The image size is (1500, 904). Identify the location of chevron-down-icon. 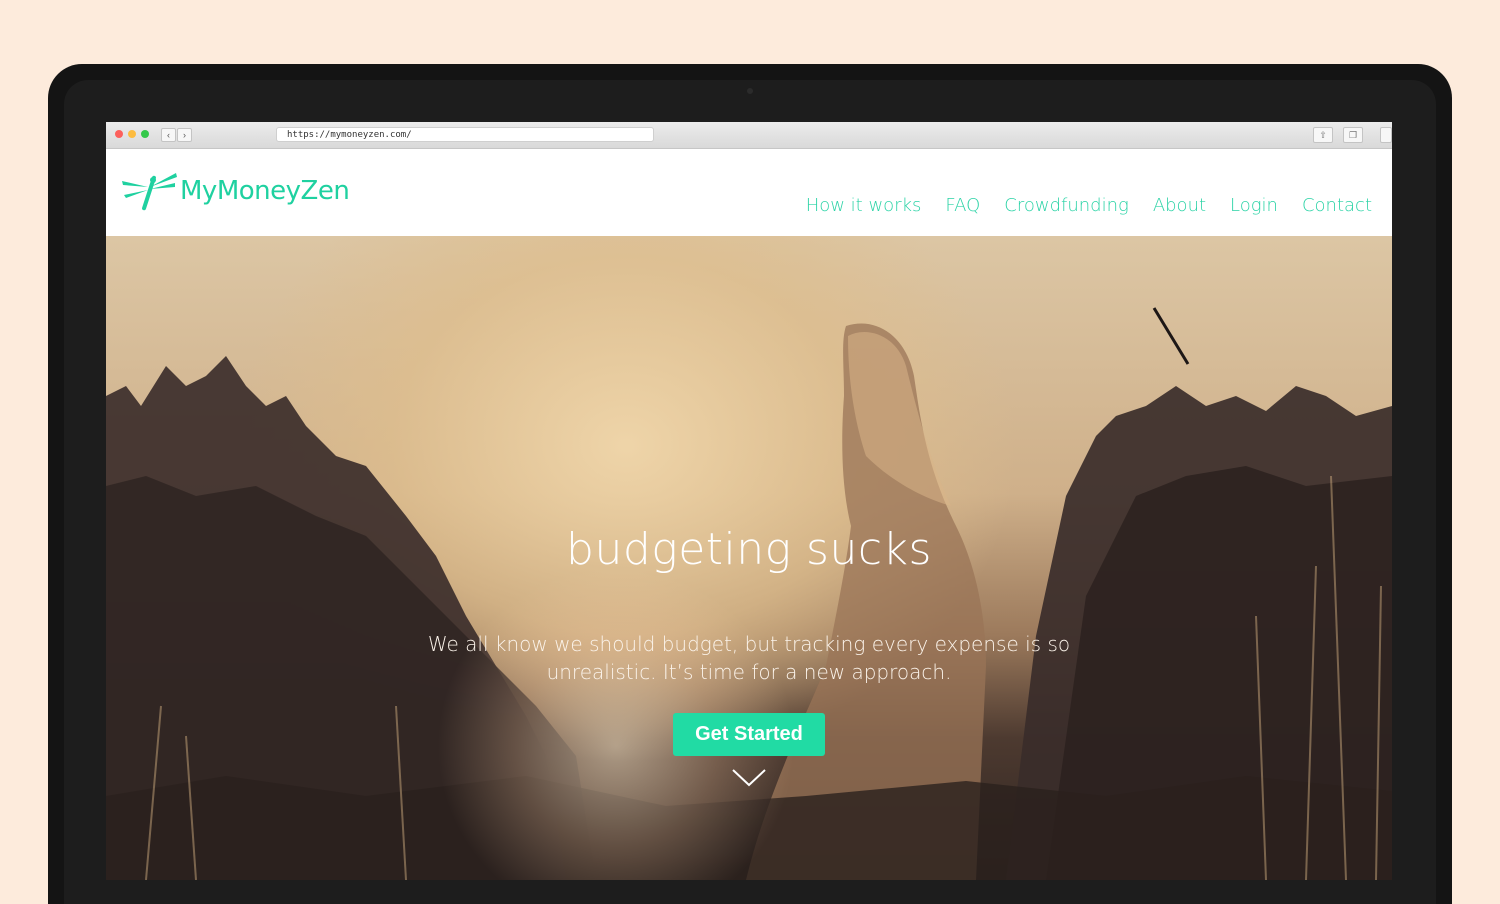
(749, 778).